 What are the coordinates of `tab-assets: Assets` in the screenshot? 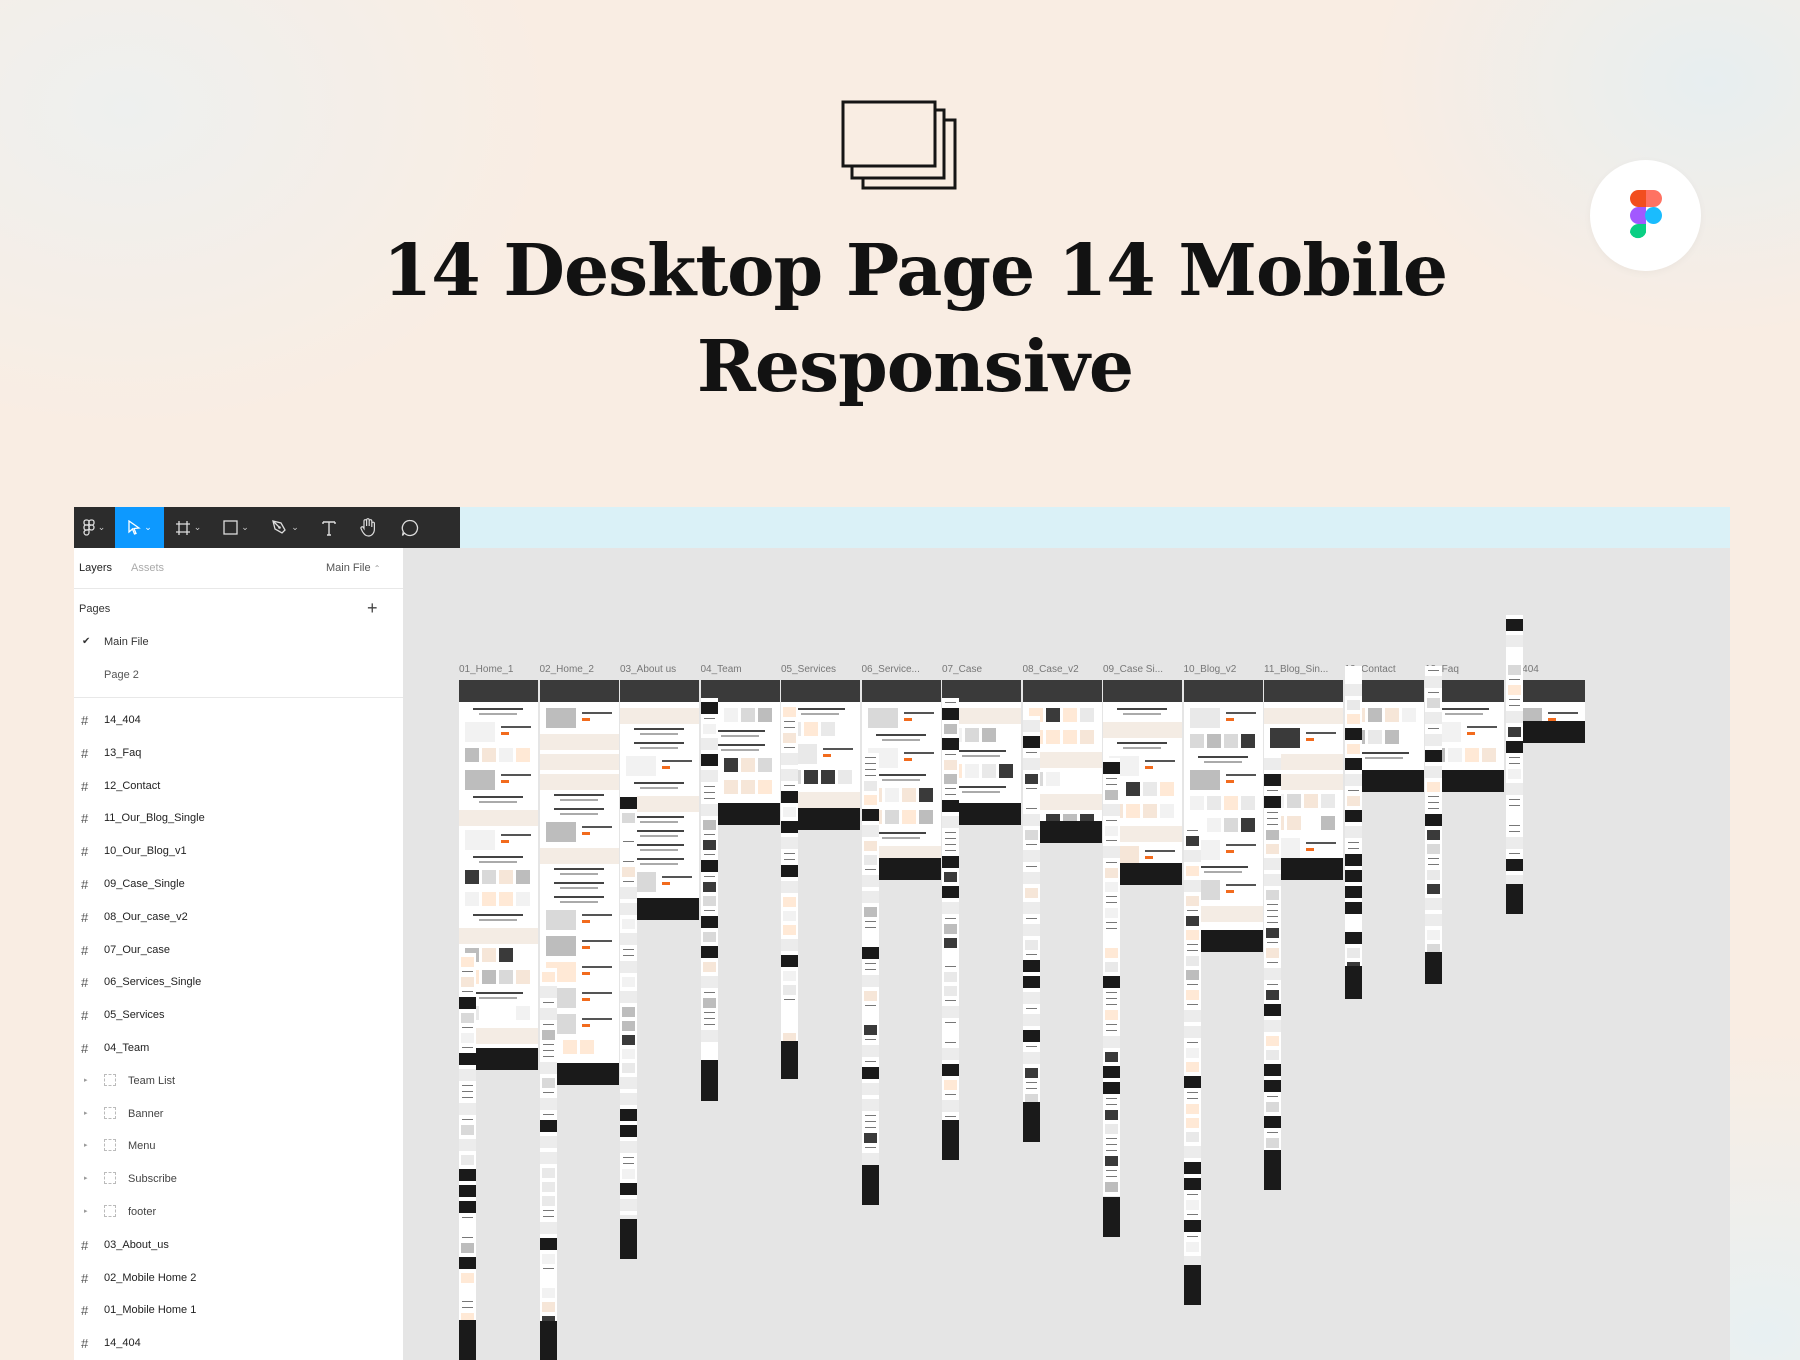 It's located at (147, 568).